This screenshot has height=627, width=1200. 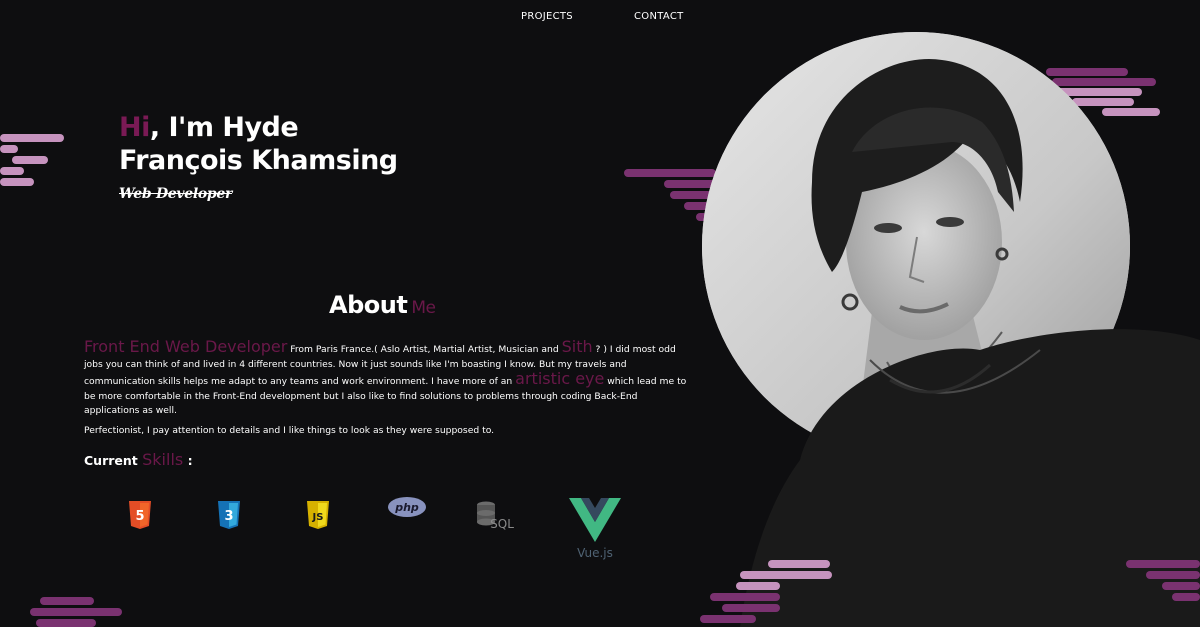 What do you see at coordinates (595, 530) in the screenshot?
I see `vue-icon: Vue.js` at bounding box center [595, 530].